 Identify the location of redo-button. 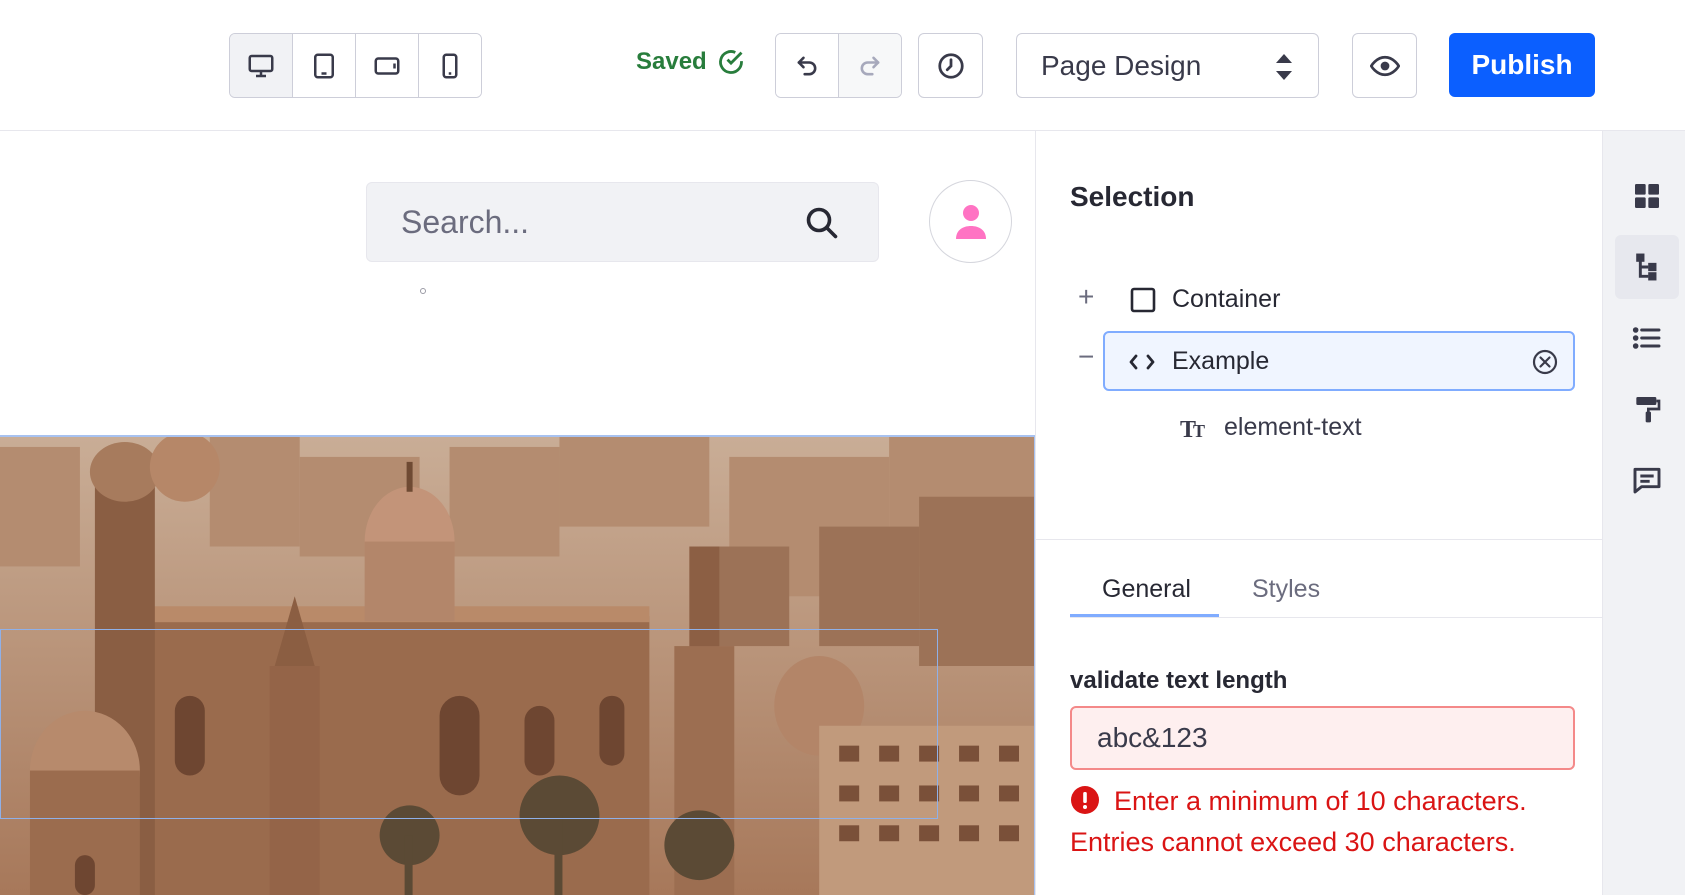
(870, 65).